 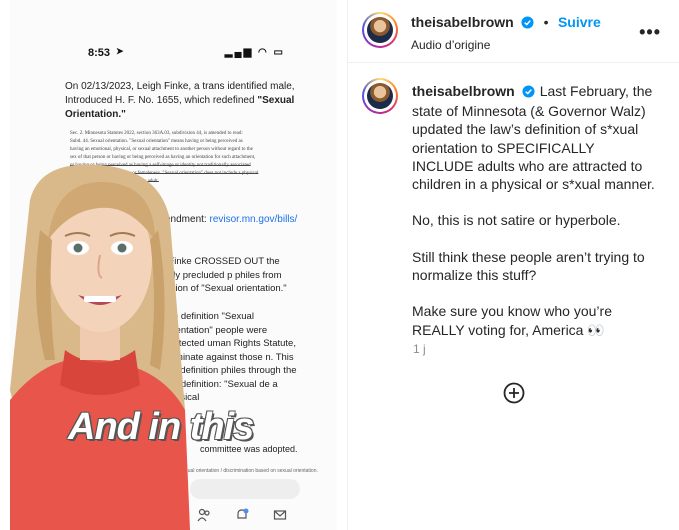 What do you see at coordinates (506, 33) in the screenshot?
I see `header-text: theisabelbrown • Suivre Audio d’origine` at bounding box center [506, 33].